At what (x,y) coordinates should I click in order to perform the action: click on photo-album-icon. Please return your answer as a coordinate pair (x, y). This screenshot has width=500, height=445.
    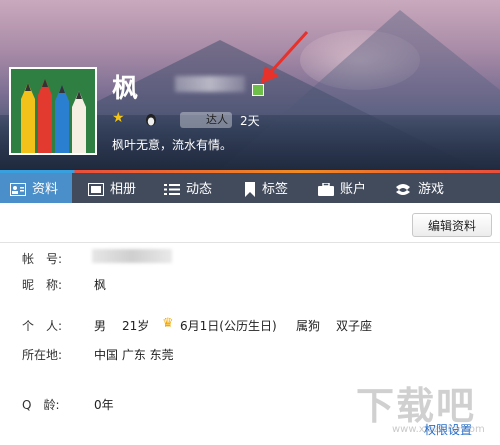
    Looking at the image, I should click on (96, 189).